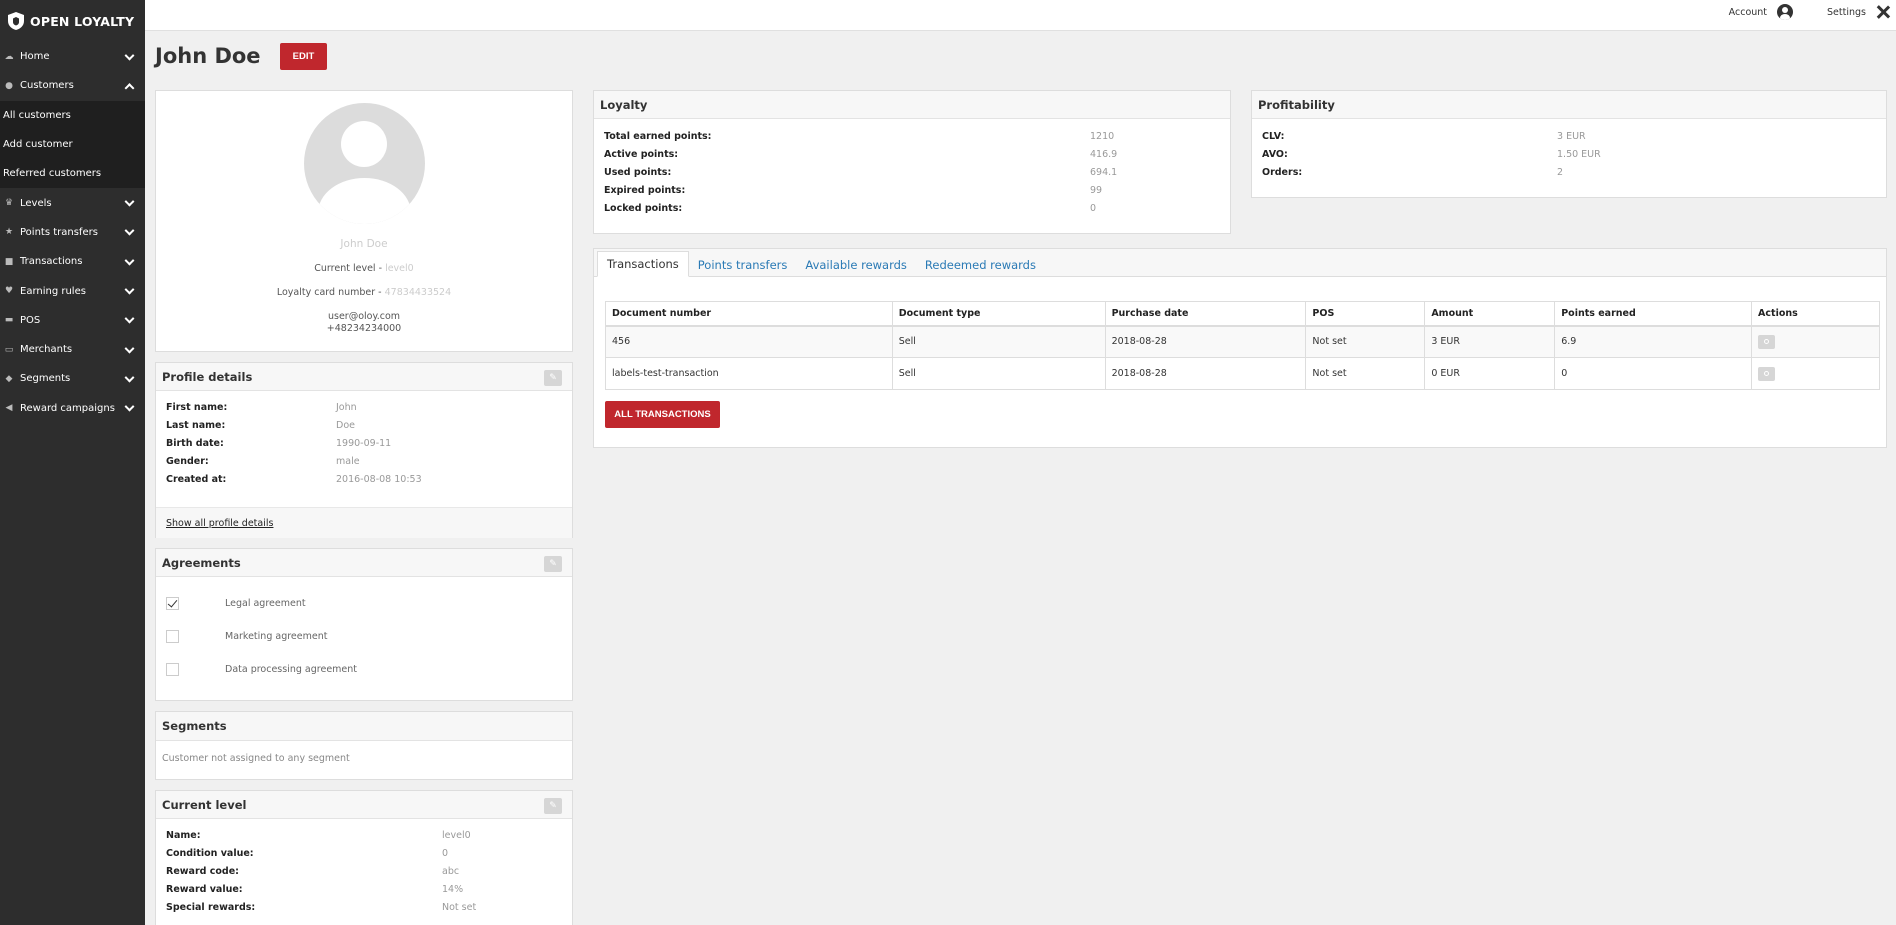 The height and width of the screenshot is (925, 1896). Describe the element at coordinates (51, 262) in the screenshot. I see `sidebar-item-label: Transactions` at that location.